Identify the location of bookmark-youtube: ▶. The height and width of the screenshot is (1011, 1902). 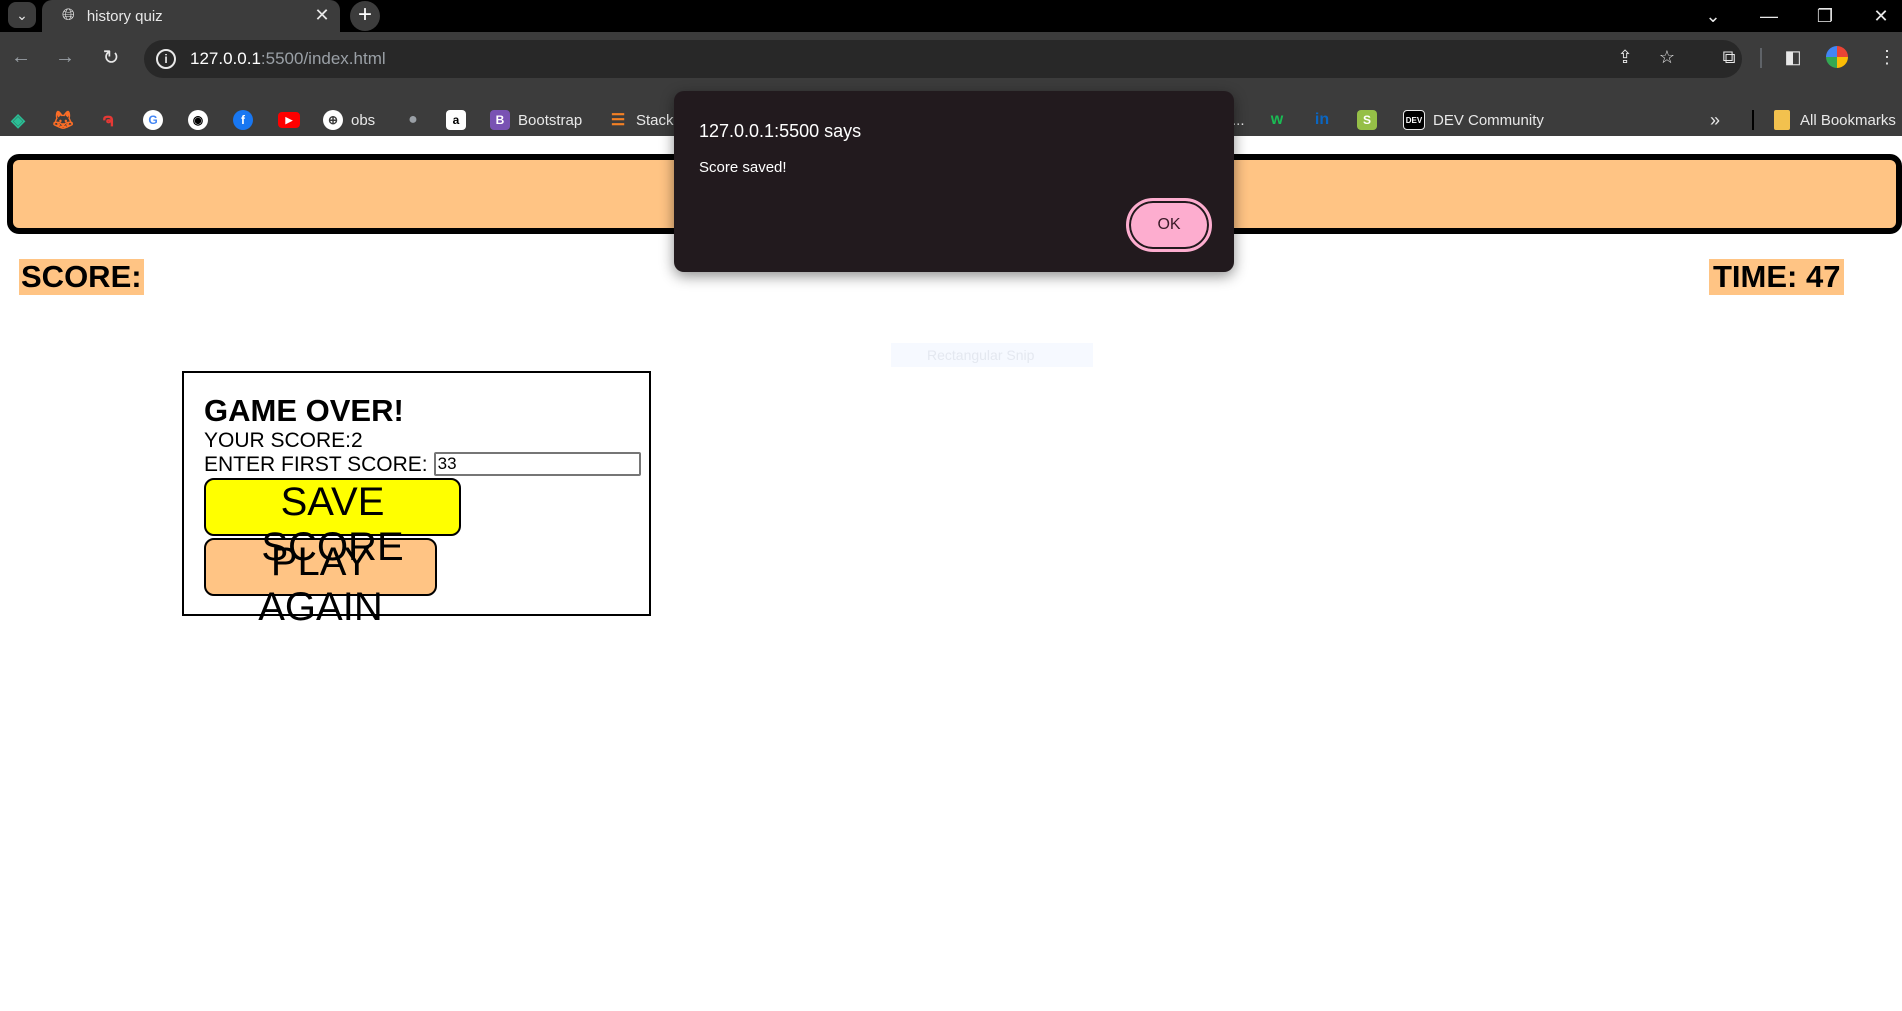
(289, 120).